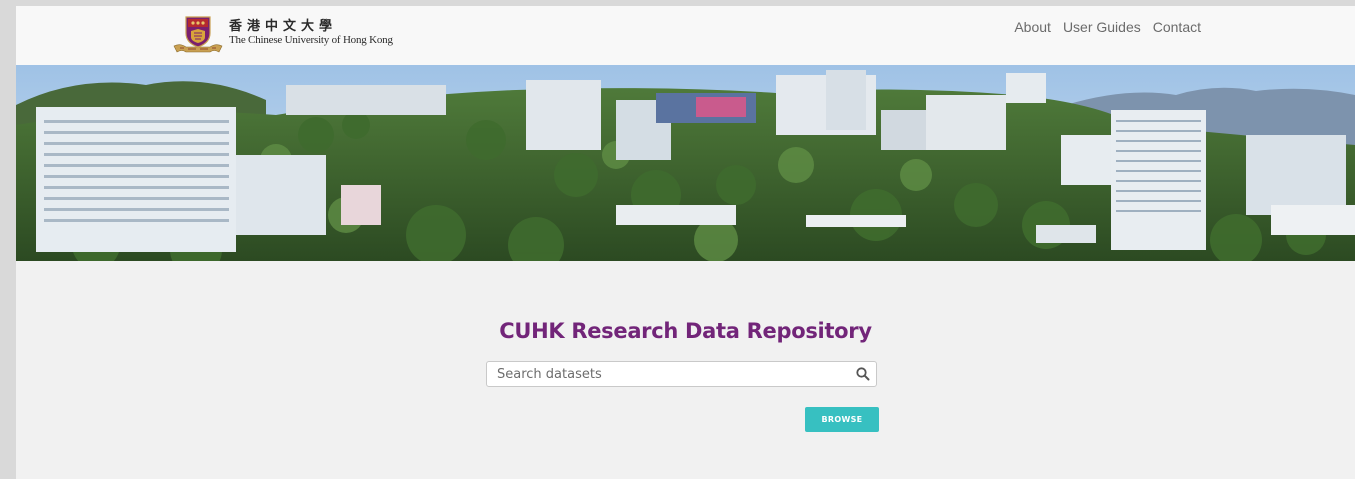 This screenshot has width=1355, height=479. I want to click on logo-text-english: The Chinese University of Hong Kong, so click(311, 40).